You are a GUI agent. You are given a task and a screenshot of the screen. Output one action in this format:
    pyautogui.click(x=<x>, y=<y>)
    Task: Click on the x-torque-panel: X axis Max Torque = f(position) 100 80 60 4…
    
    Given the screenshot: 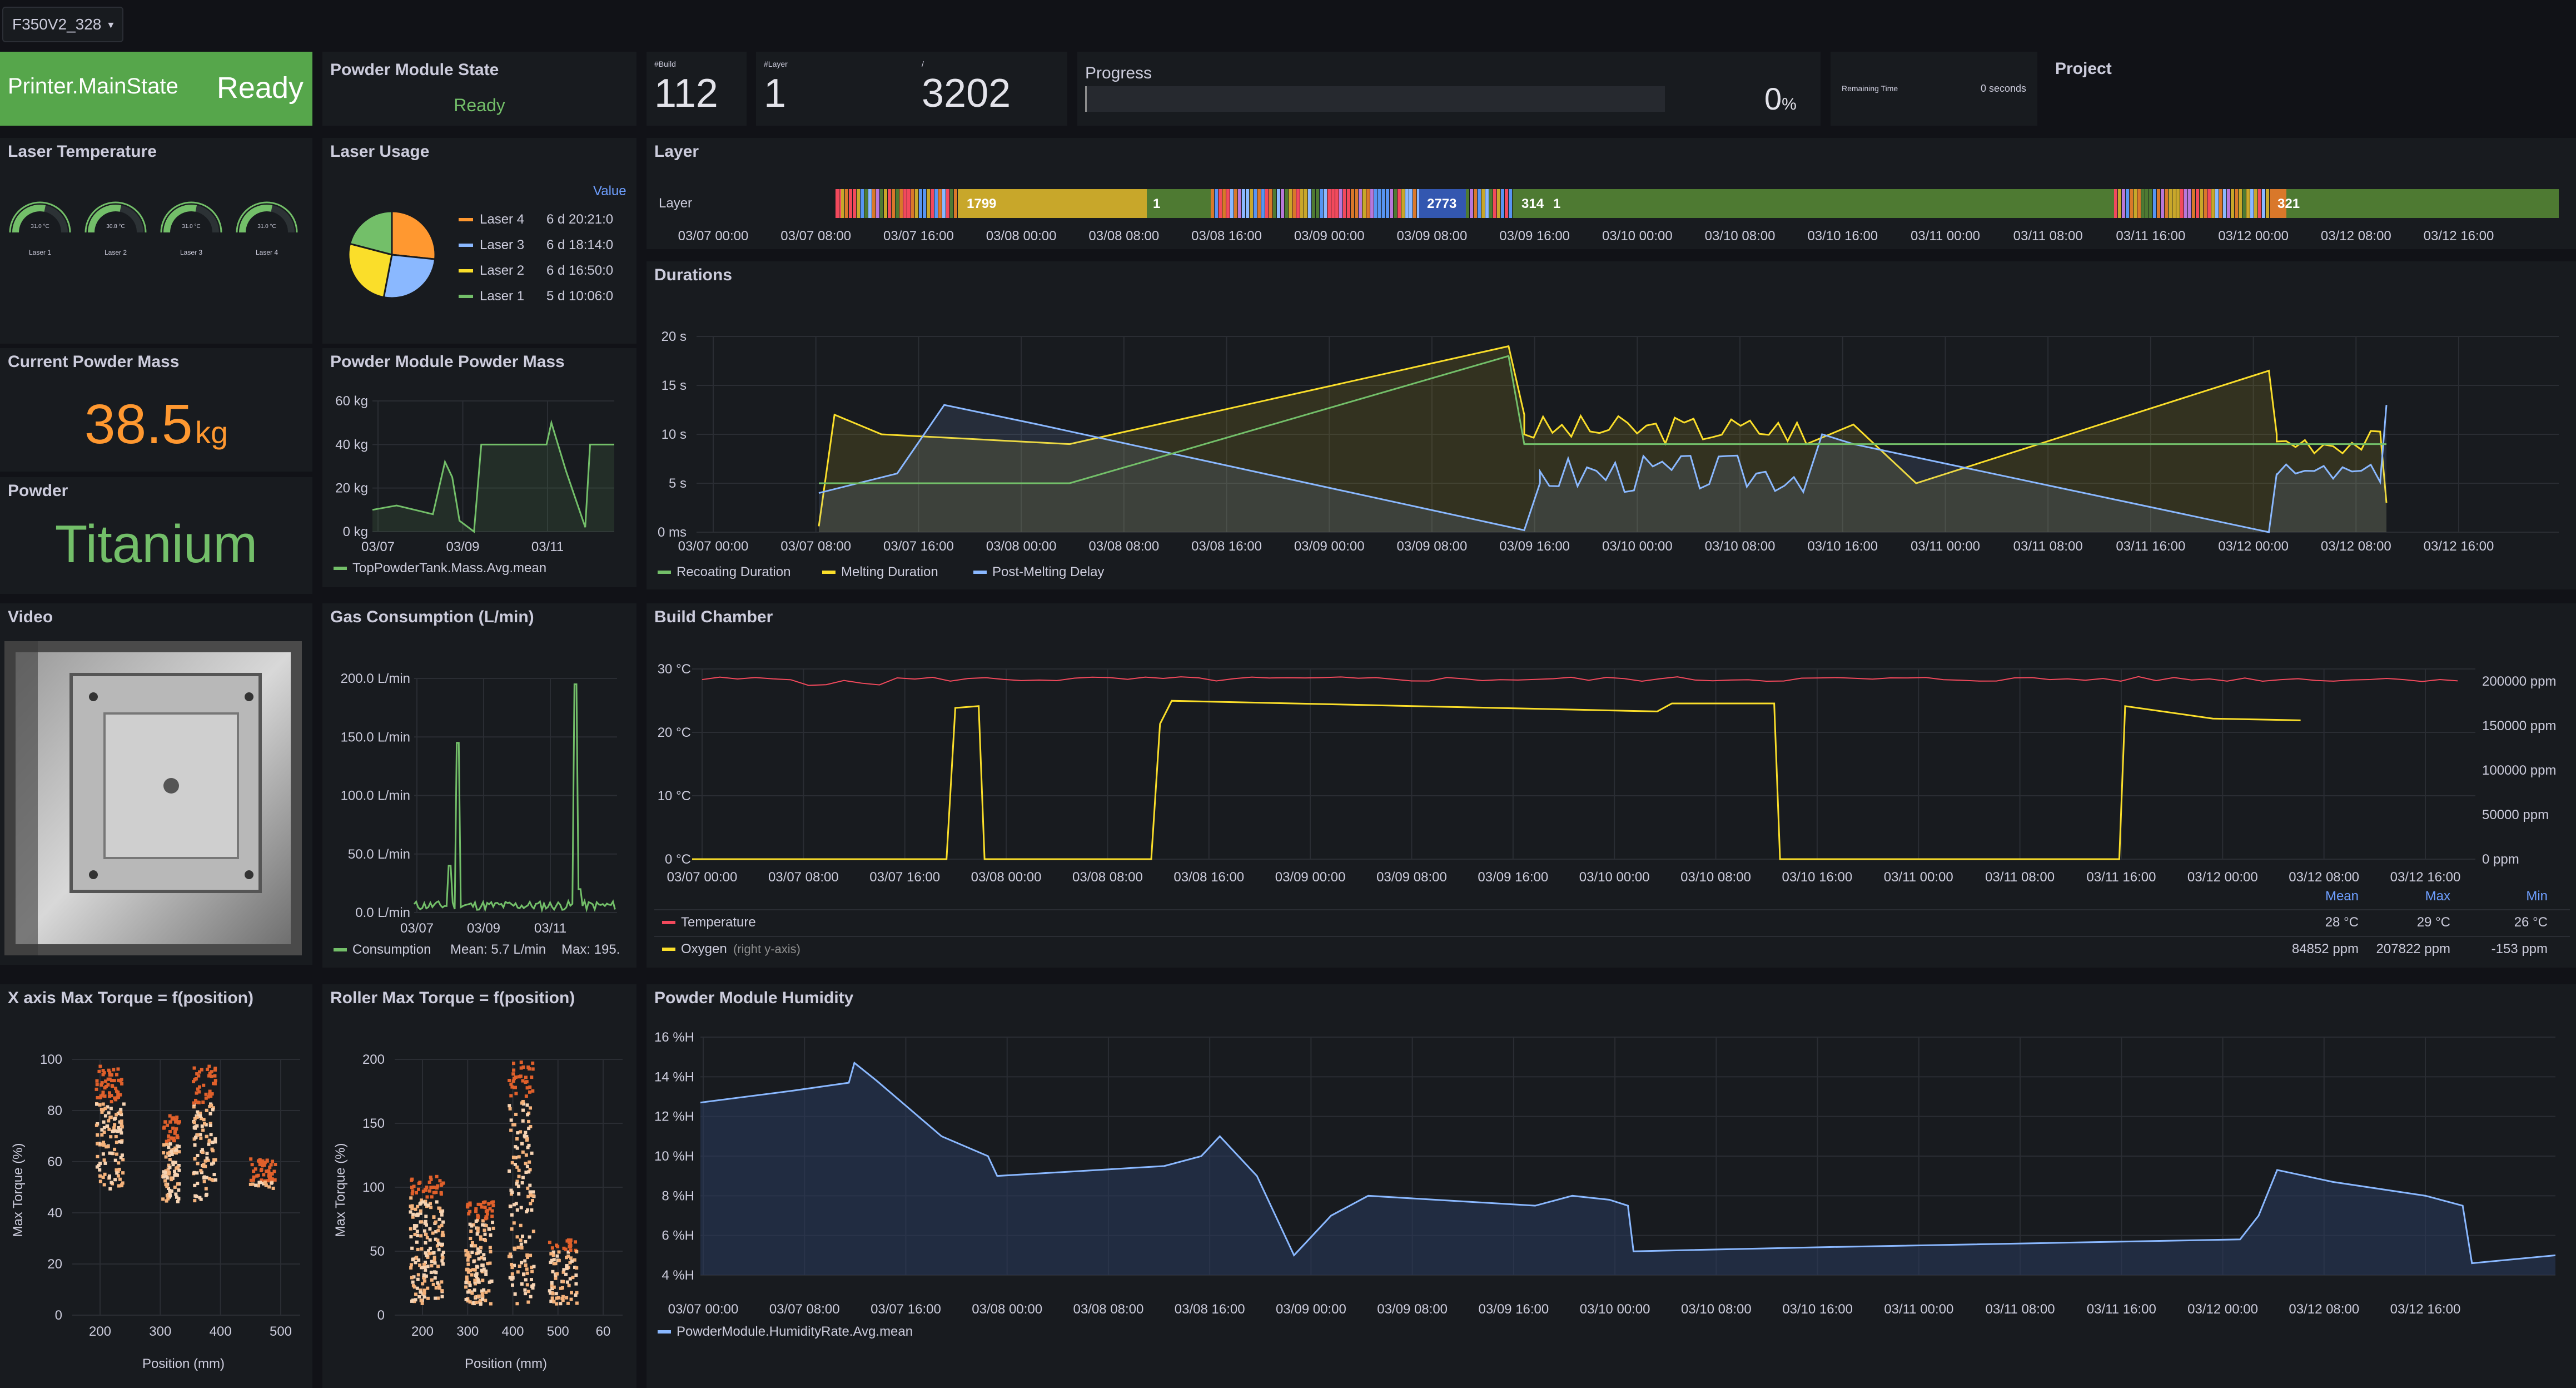 What is the action you would take?
    pyautogui.click(x=156, y=1186)
    